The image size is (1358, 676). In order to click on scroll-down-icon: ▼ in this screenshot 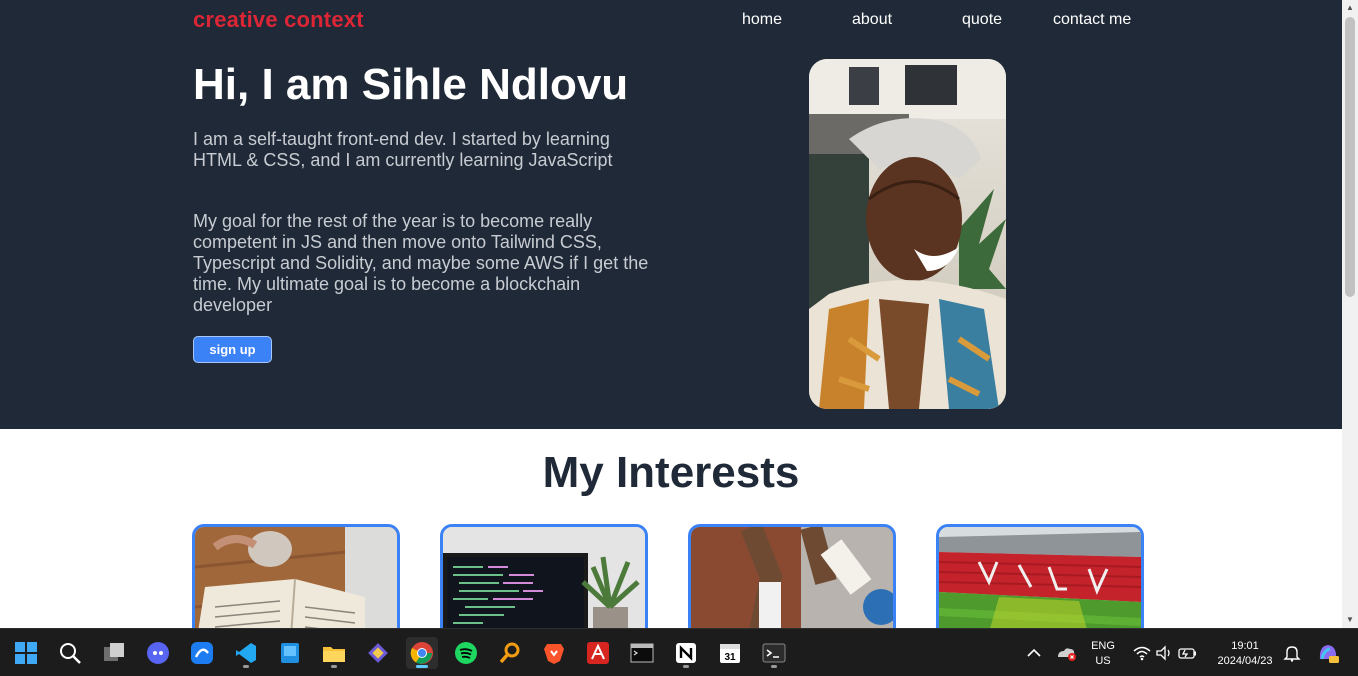, I will do `click(1350, 620)`.